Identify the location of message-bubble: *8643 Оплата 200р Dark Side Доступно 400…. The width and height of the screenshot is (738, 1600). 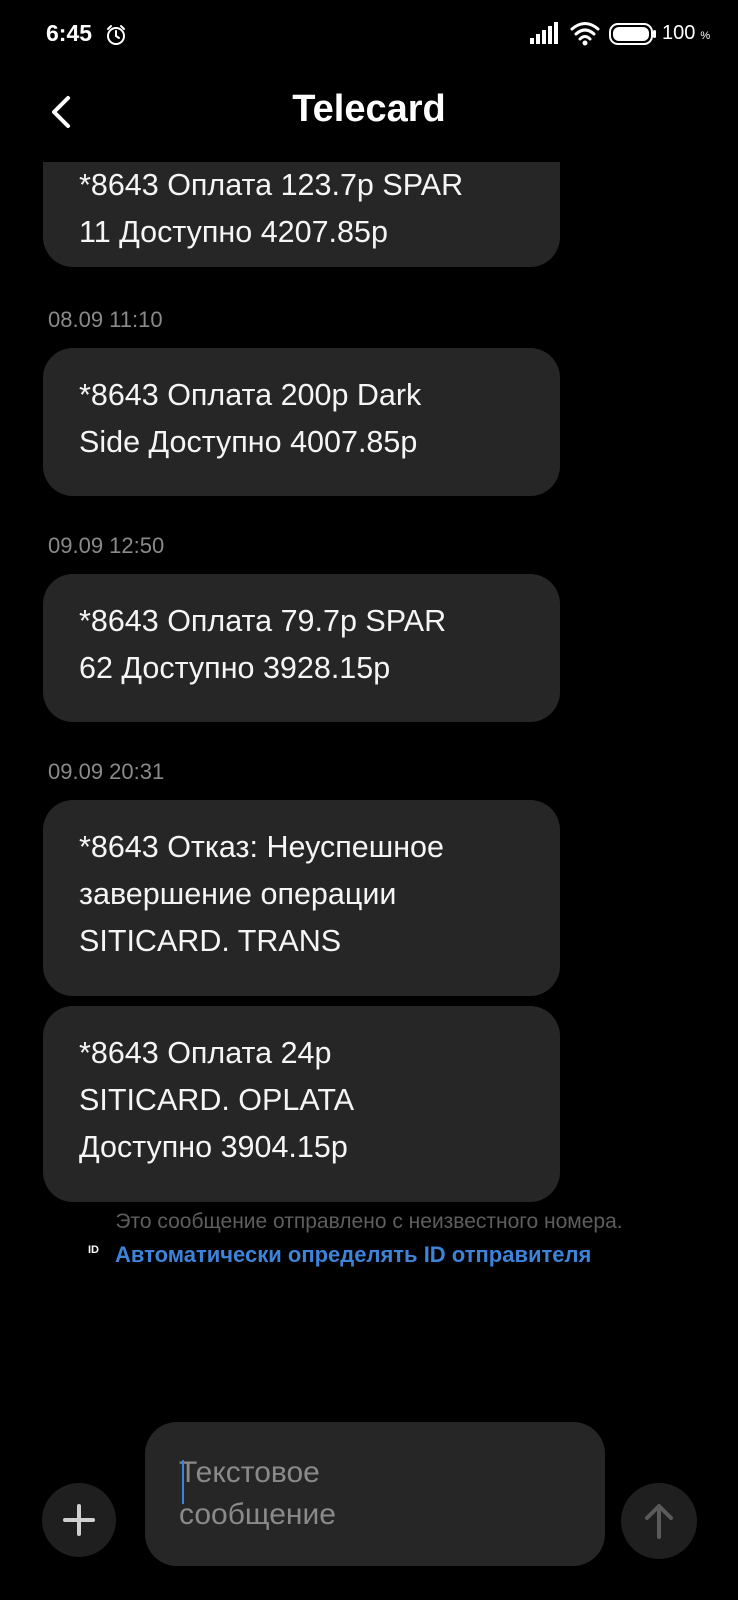
(301, 422).